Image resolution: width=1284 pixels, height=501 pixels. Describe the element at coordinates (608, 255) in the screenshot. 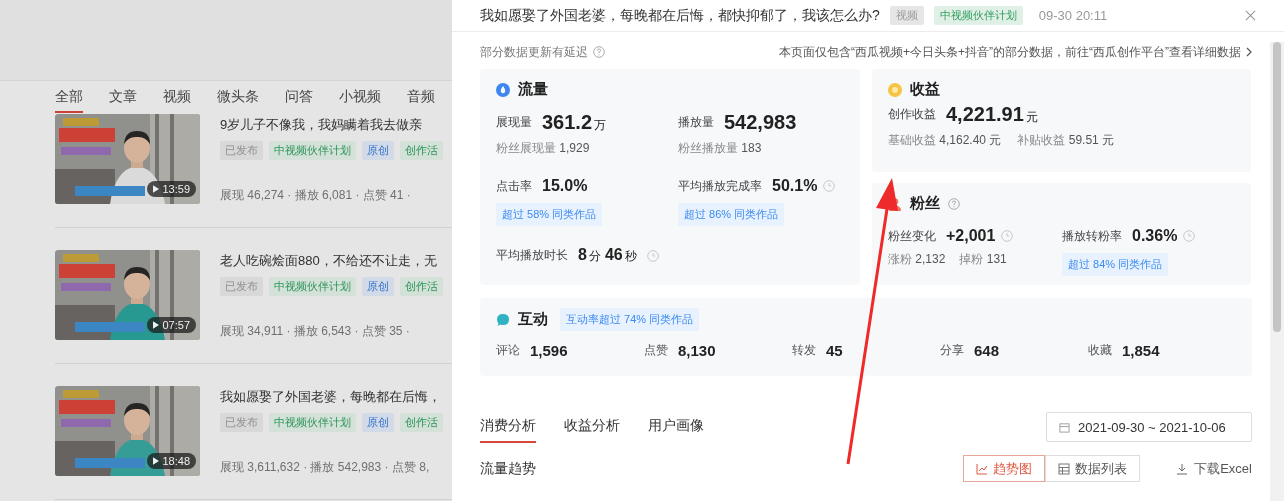

I see `metric-value: 8分 46 秒` at that location.